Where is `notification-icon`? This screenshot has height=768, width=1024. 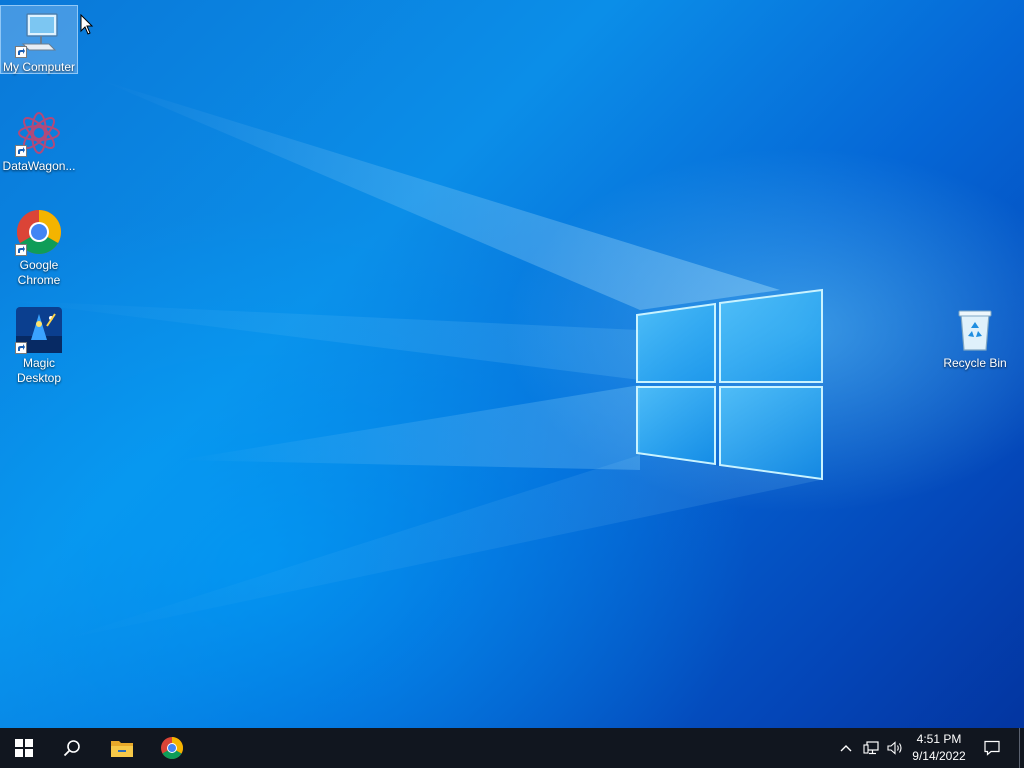 notification-icon is located at coordinates (992, 748).